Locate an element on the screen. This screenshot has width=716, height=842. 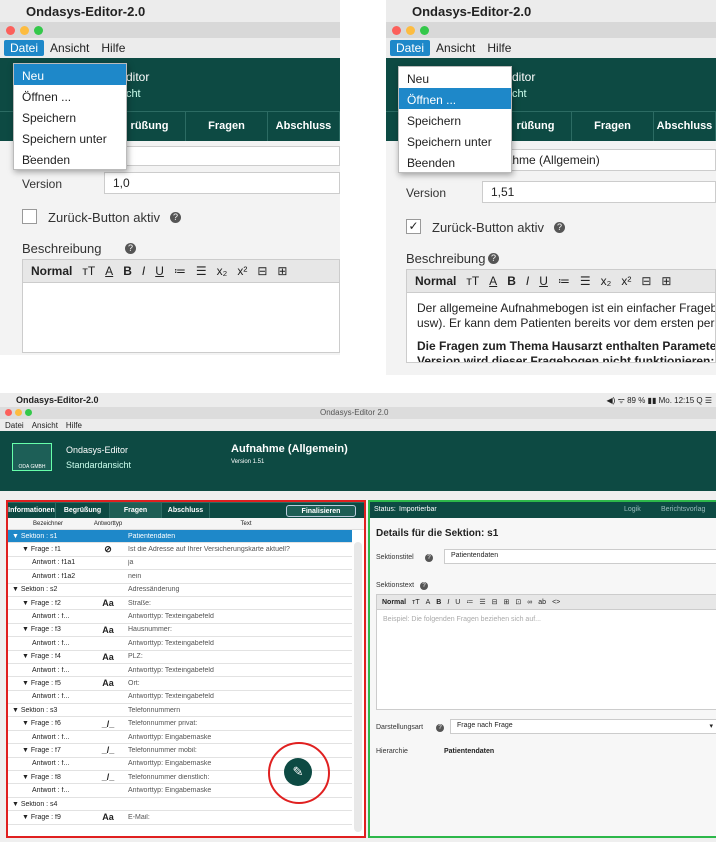
tree-row: ▼ Frage : f9 Aa E-Mail: is located at coordinates (180, 818).